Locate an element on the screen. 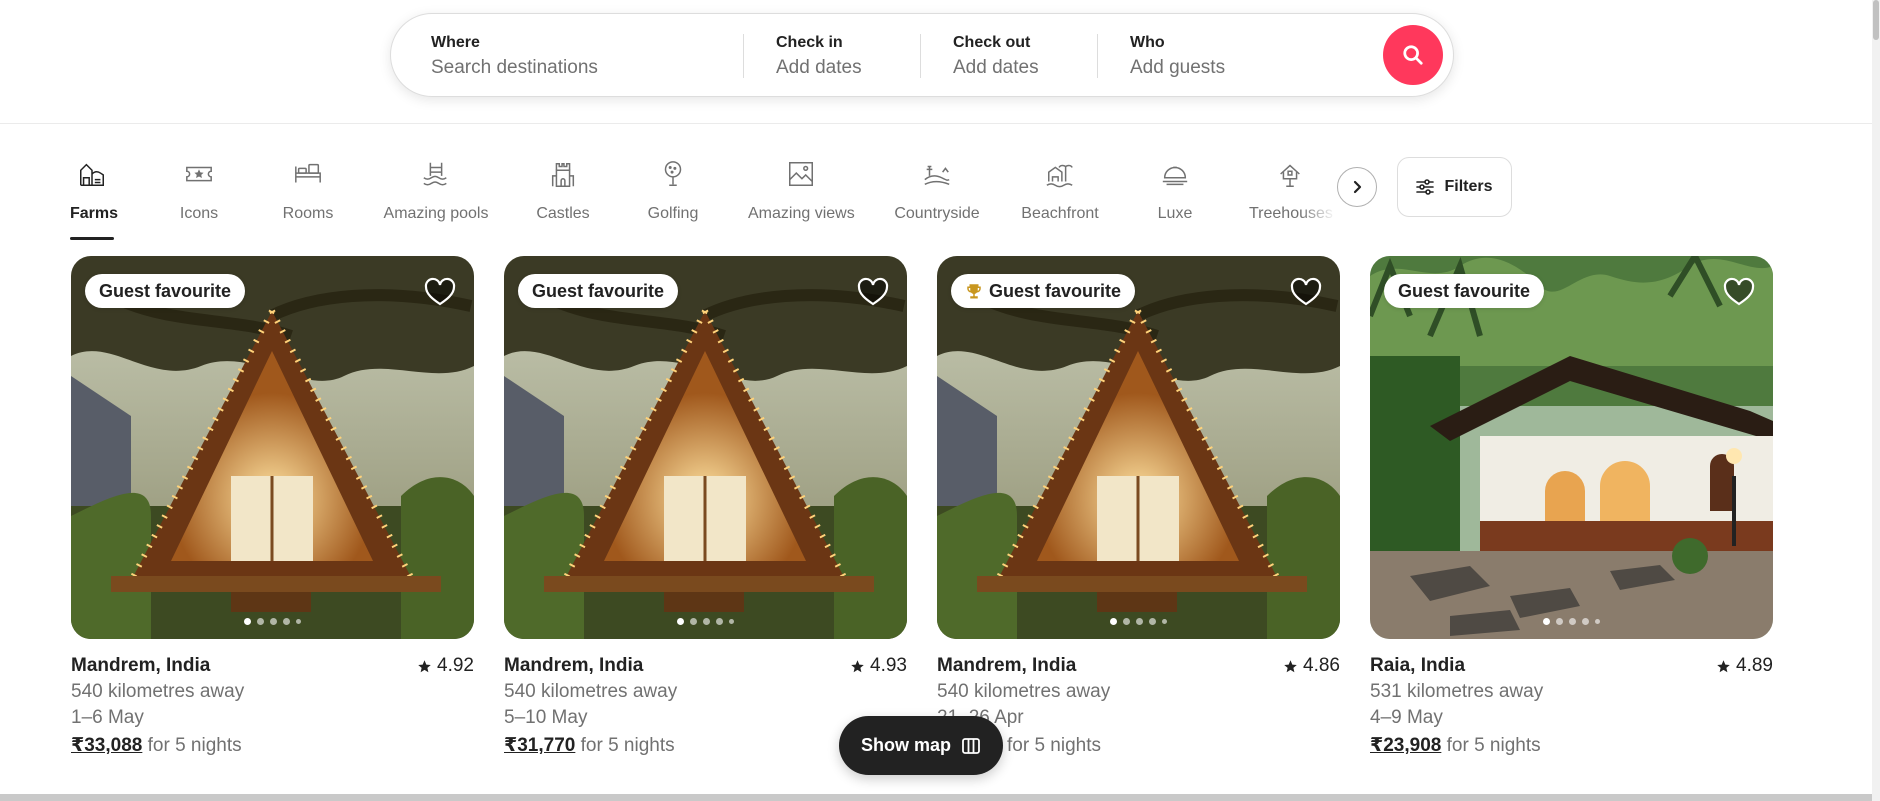 The height and width of the screenshot is (801, 1880). listing-price: ₹33,088 for 5 nights is located at coordinates (272, 746).